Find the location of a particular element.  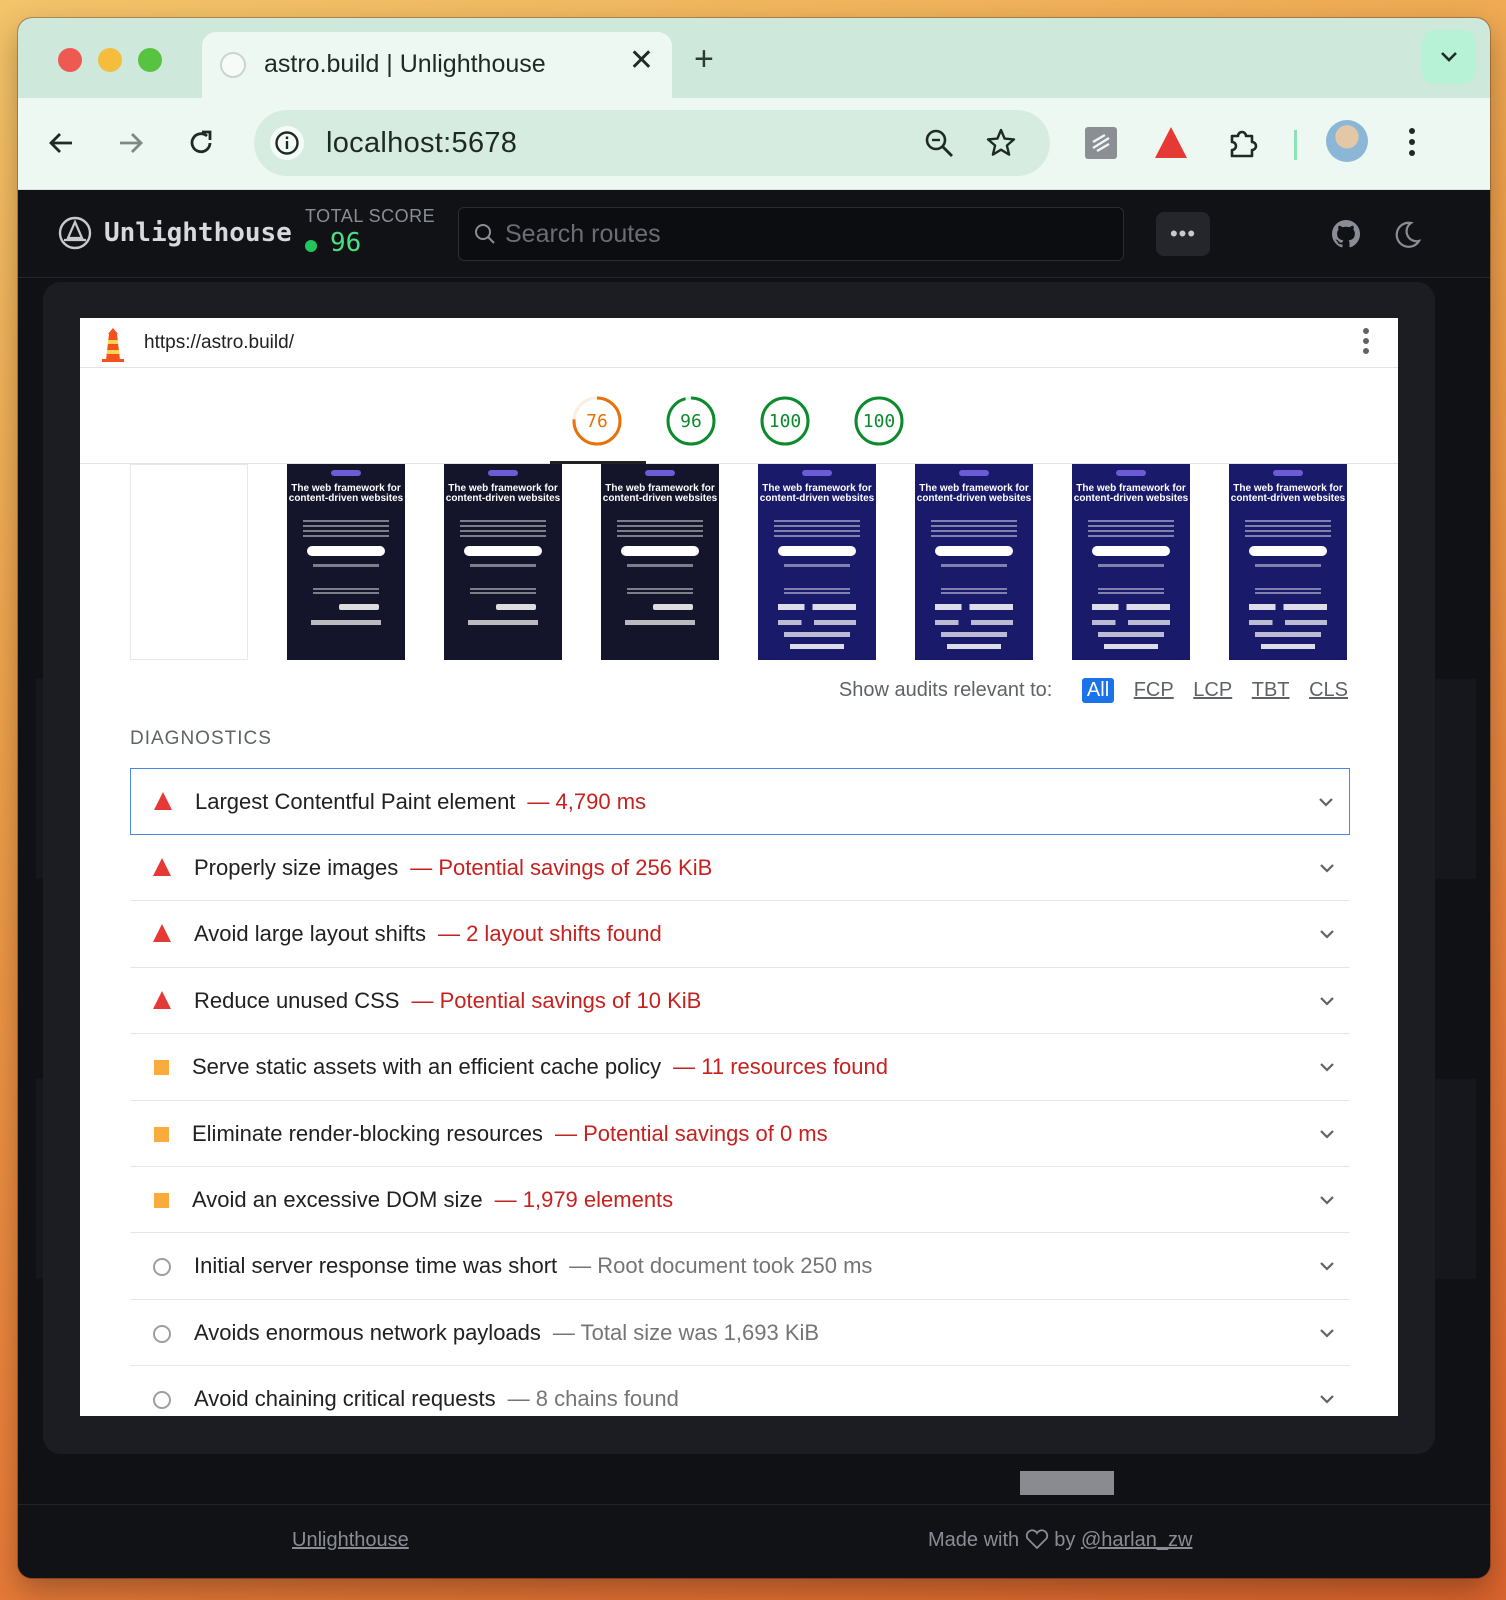

audit-detail-text: 4,790 ms is located at coordinates (601, 801).